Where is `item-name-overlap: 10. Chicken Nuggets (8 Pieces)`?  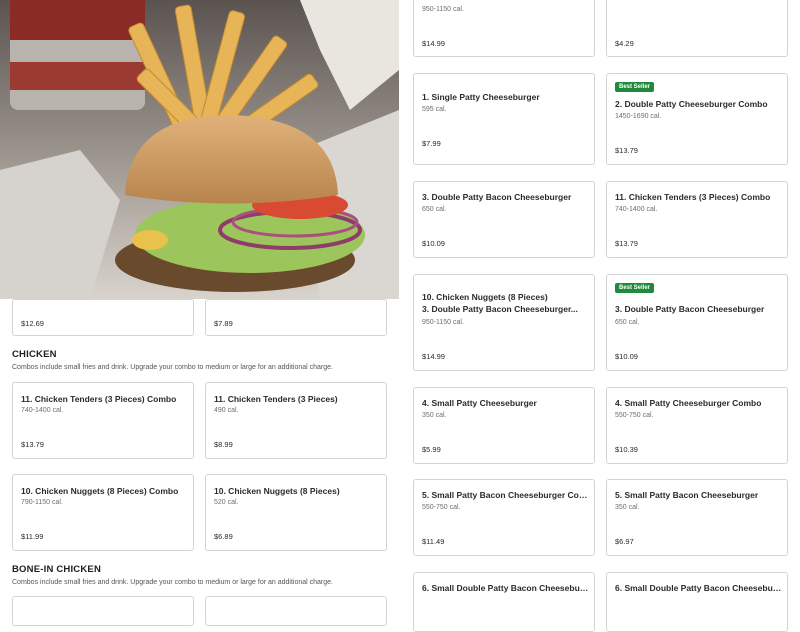 item-name-overlap: 10. Chicken Nuggets (8 Pieces) is located at coordinates (485, 297).